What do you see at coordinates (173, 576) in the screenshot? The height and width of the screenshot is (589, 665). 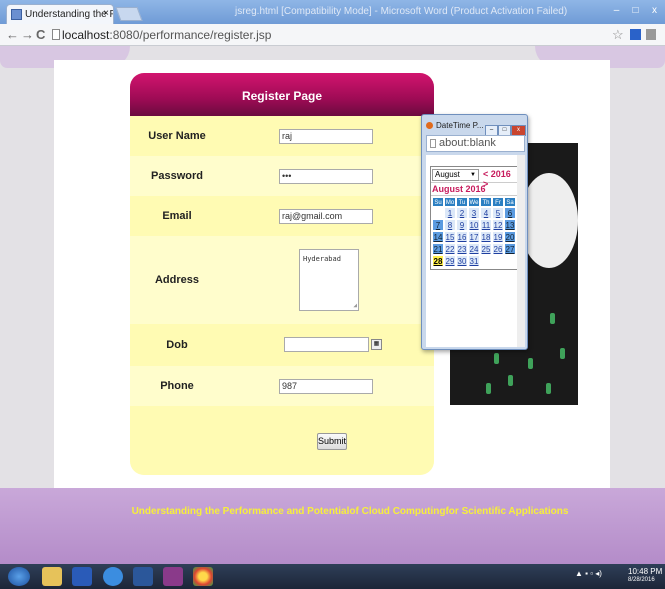 I see `app-icon` at bounding box center [173, 576].